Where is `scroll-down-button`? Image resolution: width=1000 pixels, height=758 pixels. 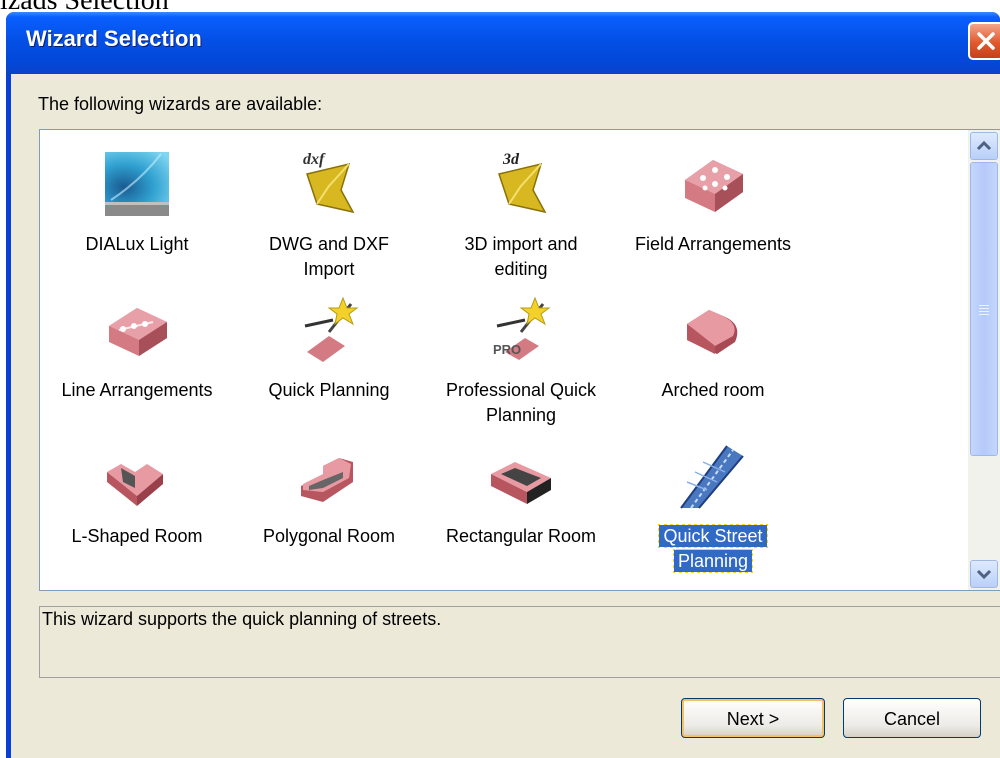 scroll-down-button is located at coordinates (984, 574).